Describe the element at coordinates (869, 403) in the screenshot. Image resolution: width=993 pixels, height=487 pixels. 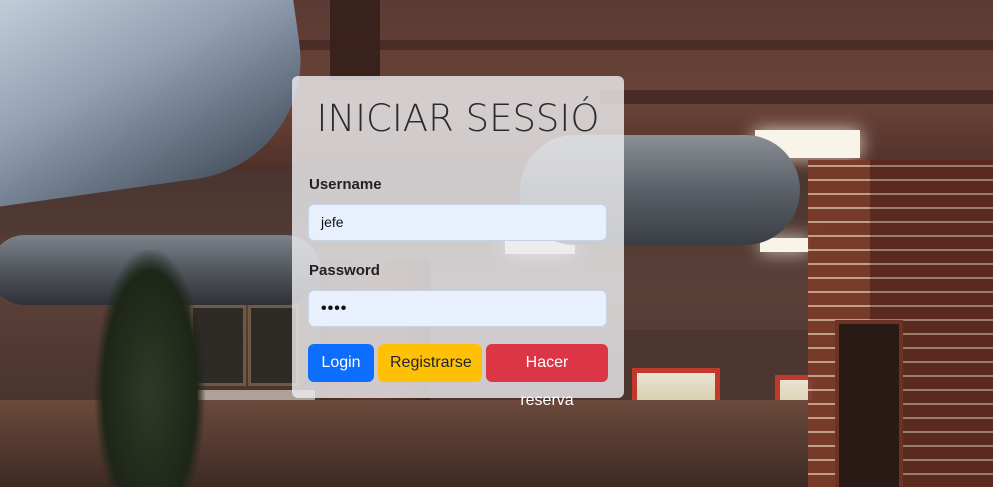
I see `doorway` at that location.